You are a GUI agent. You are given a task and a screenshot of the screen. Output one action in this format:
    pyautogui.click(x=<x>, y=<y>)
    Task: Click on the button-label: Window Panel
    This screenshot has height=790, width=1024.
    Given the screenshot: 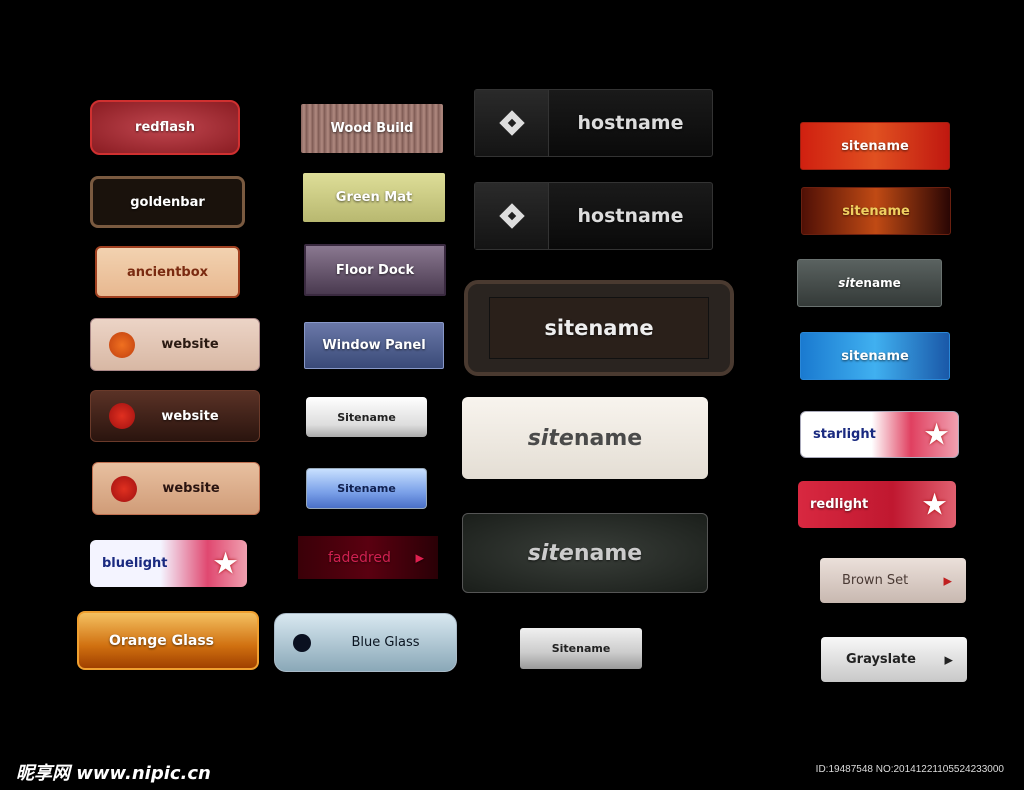 What is the action you would take?
    pyautogui.click(x=374, y=345)
    